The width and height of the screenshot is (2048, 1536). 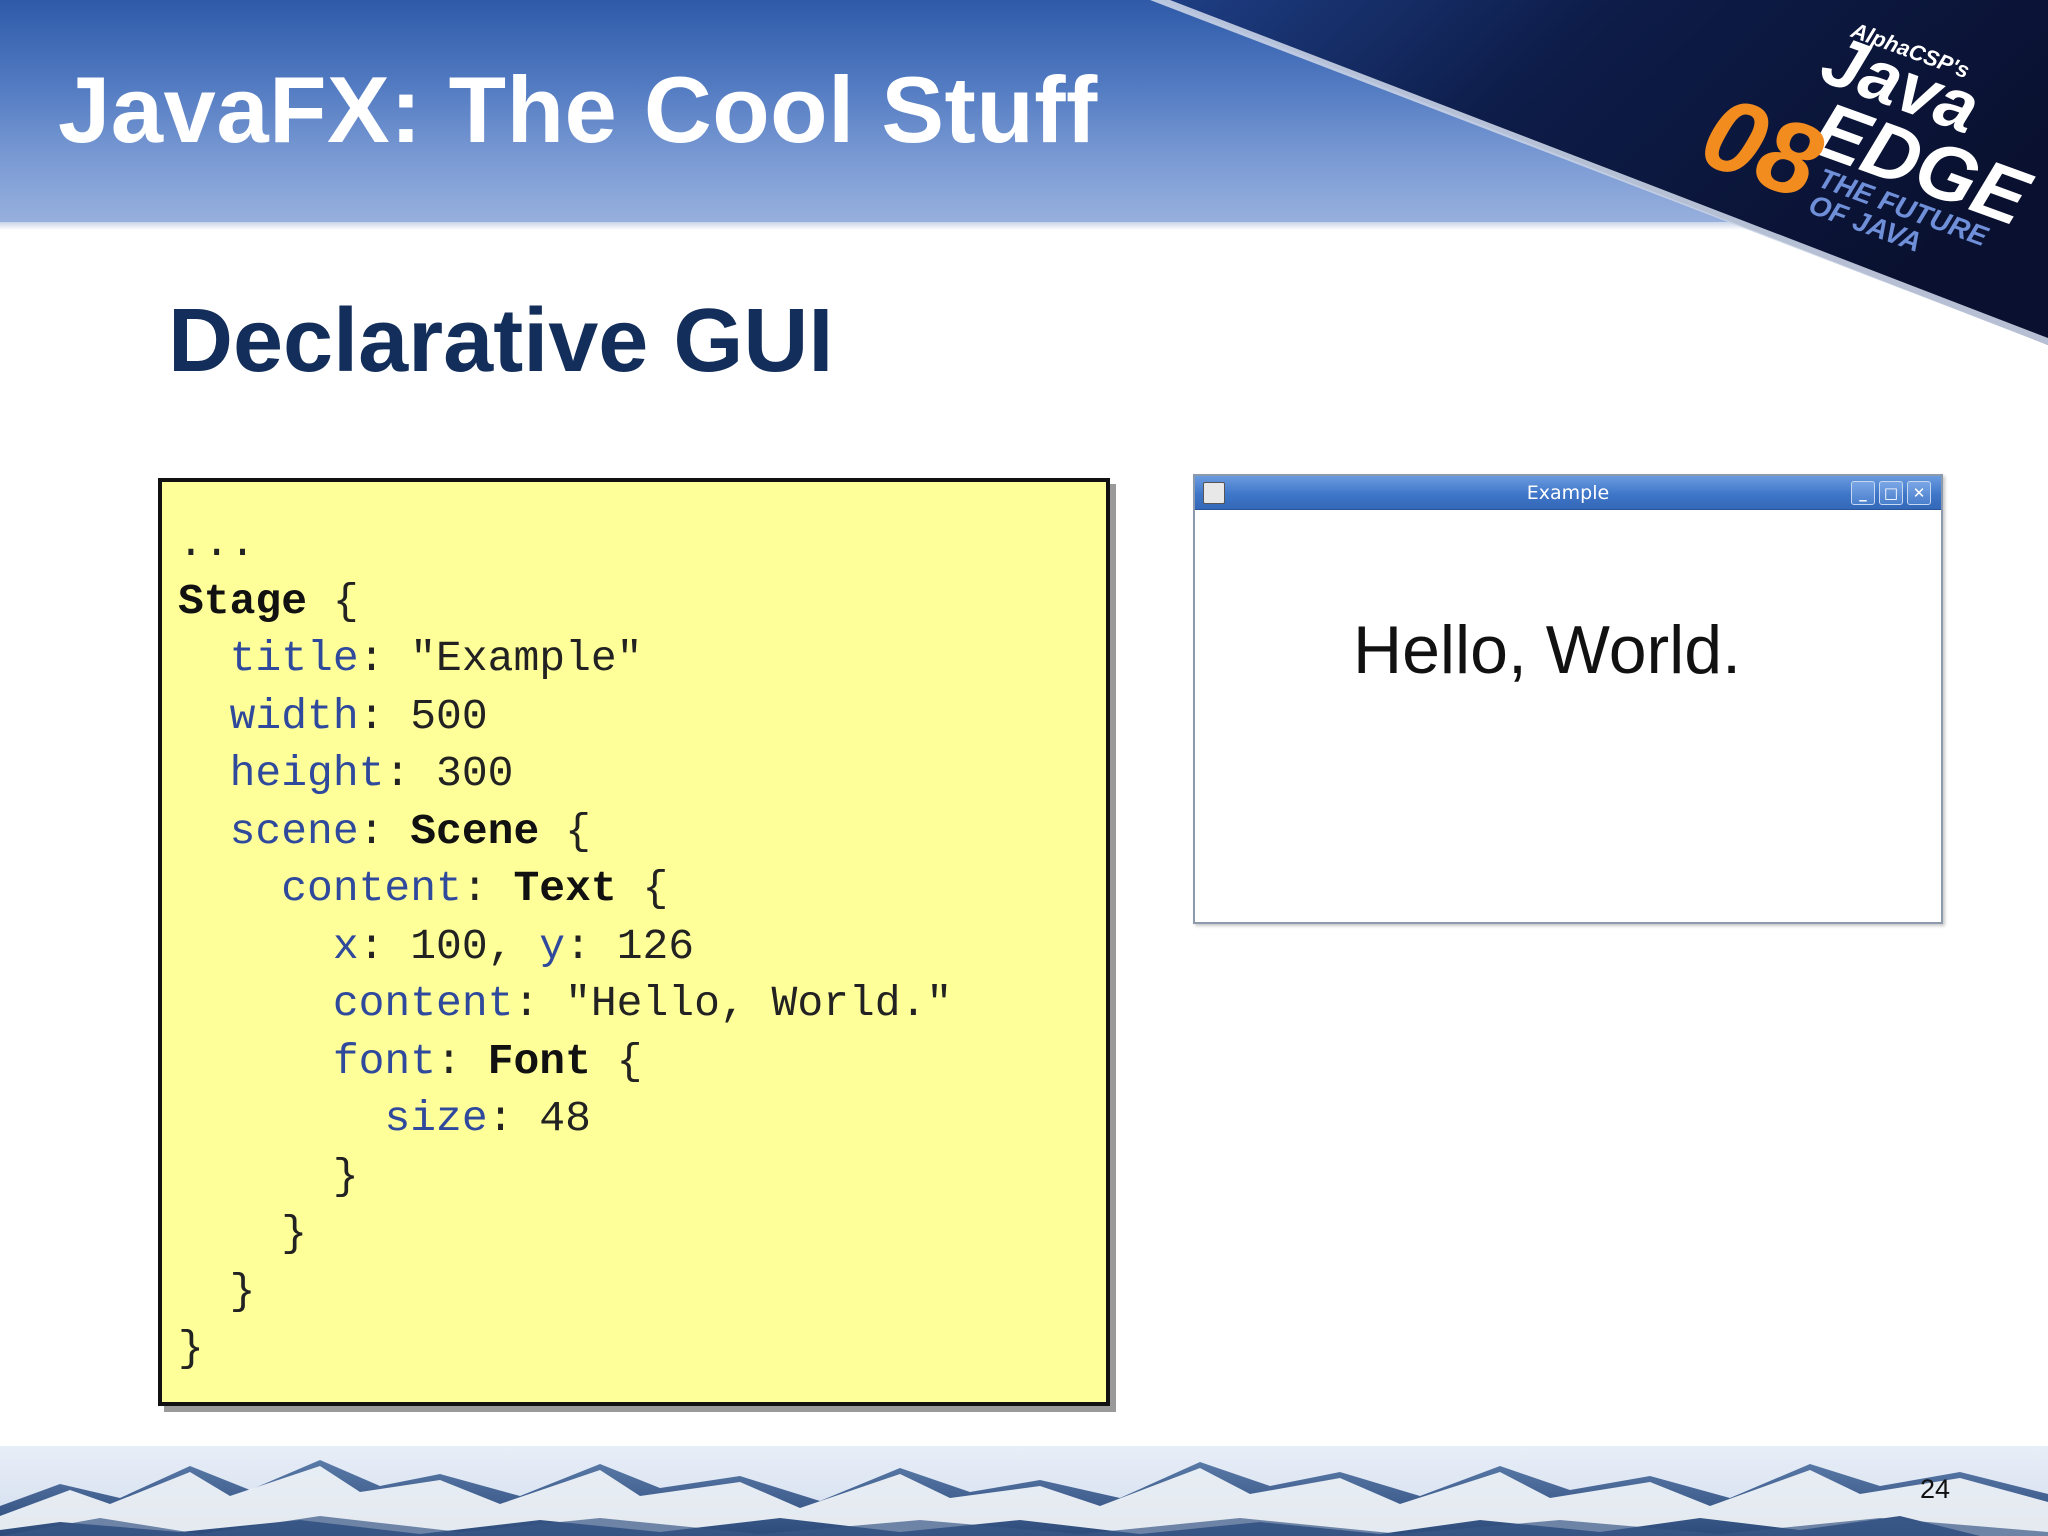 What do you see at coordinates (642, 1119) in the screenshot?
I see `code-line: size: 48` at bounding box center [642, 1119].